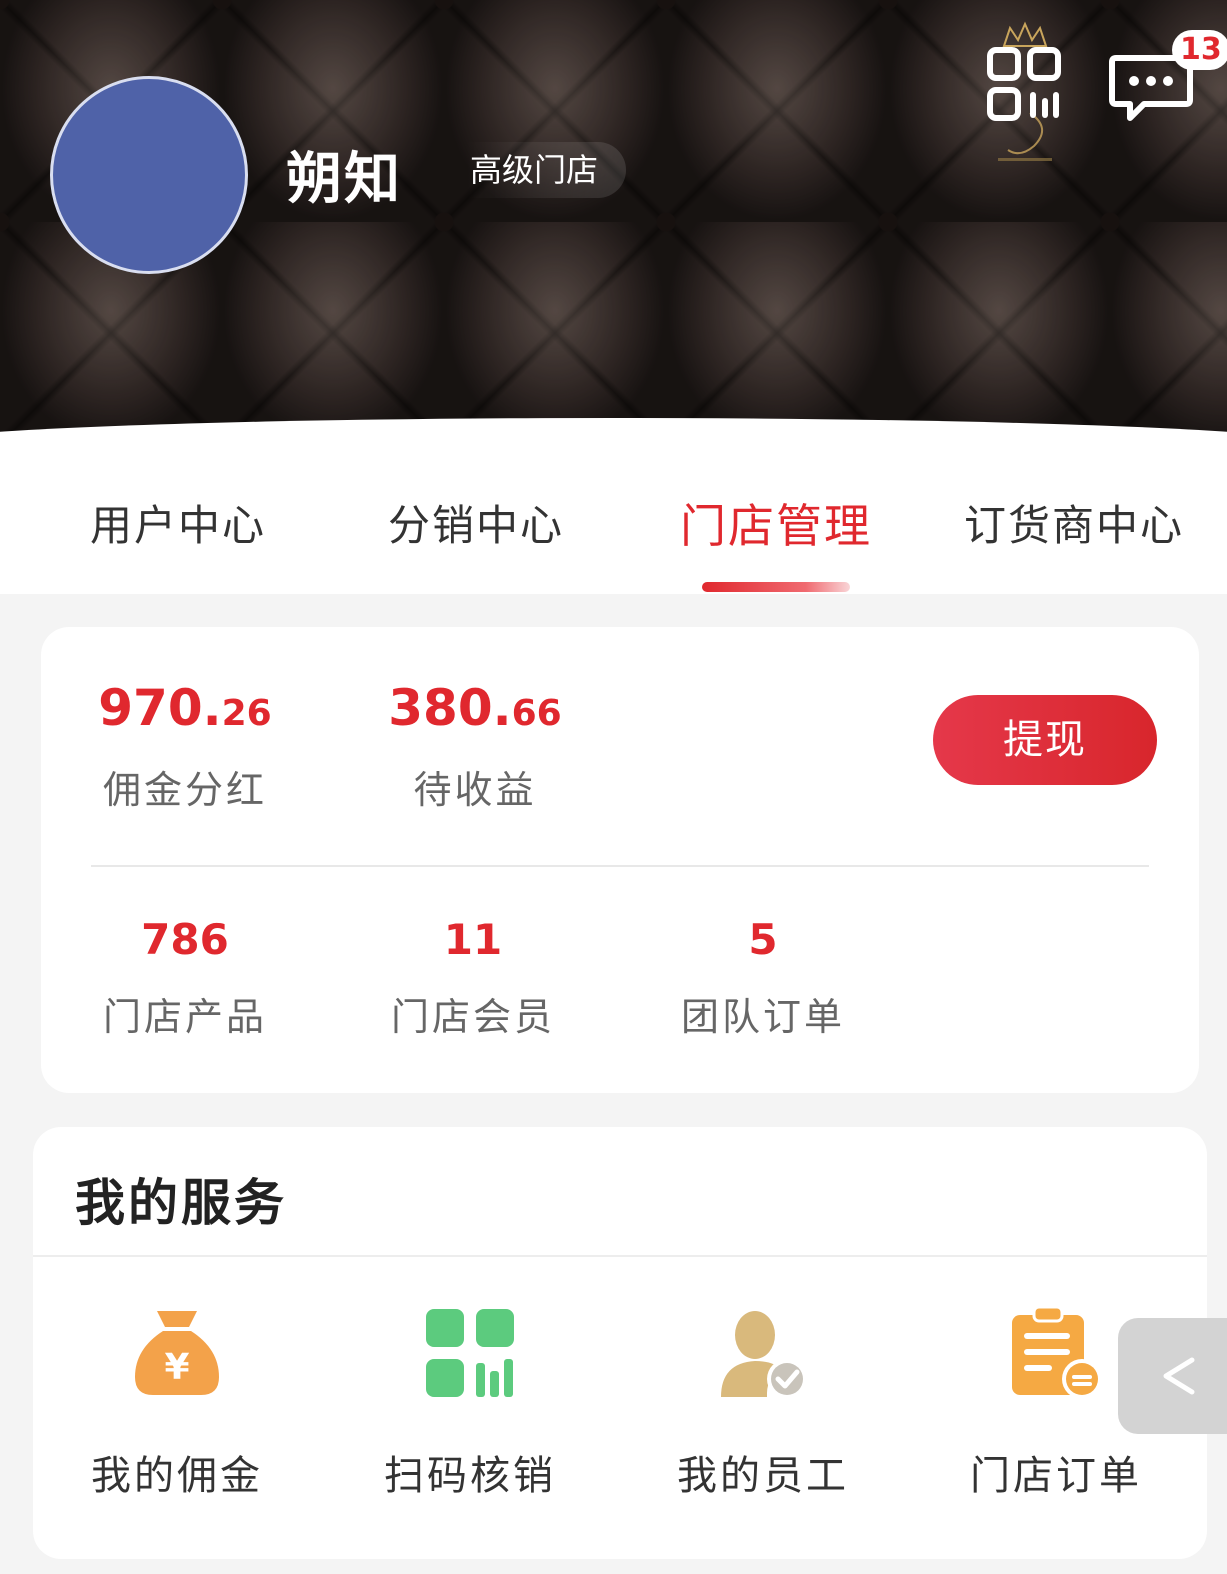 The image size is (1227, 1574). What do you see at coordinates (763, 939) in the screenshot?
I see `team-orders-value: 5` at bounding box center [763, 939].